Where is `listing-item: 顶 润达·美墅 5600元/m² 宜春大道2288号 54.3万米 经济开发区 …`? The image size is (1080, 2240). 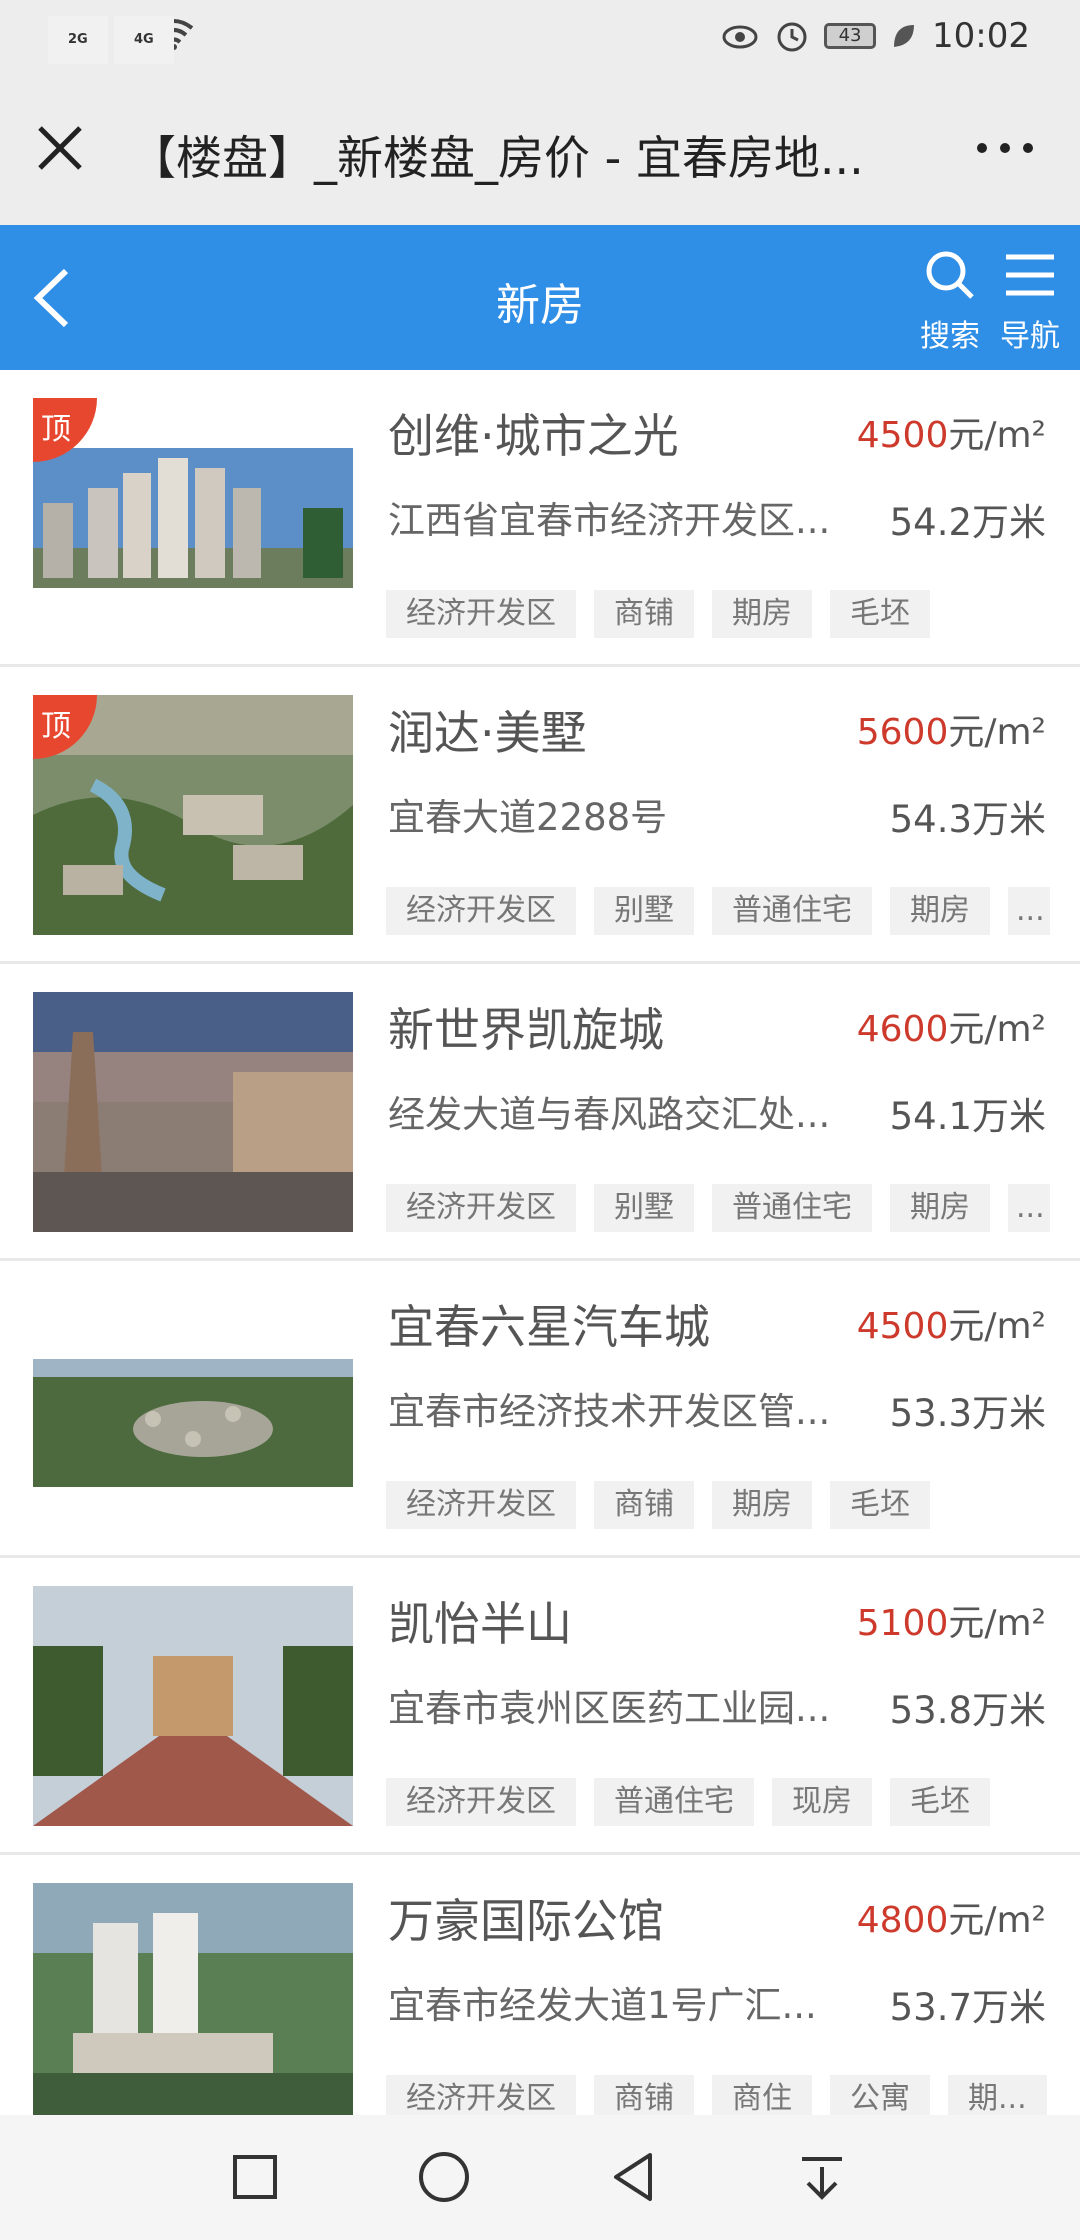 listing-item: 顶 润达·美墅 5600元/m² 宜春大道2288号 54.3万米 经济开发区 … is located at coordinates (540, 815).